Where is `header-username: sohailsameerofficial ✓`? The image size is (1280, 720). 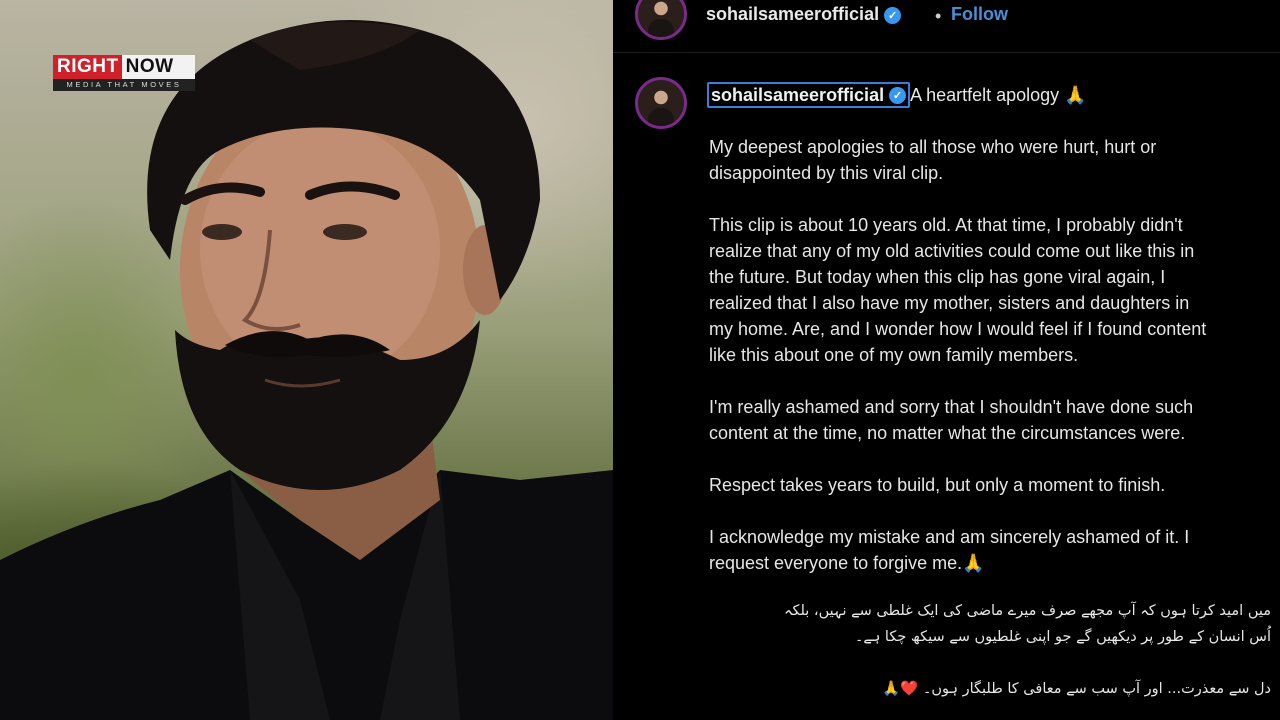 header-username: sohailsameerofficial ✓ is located at coordinates (804, 14).